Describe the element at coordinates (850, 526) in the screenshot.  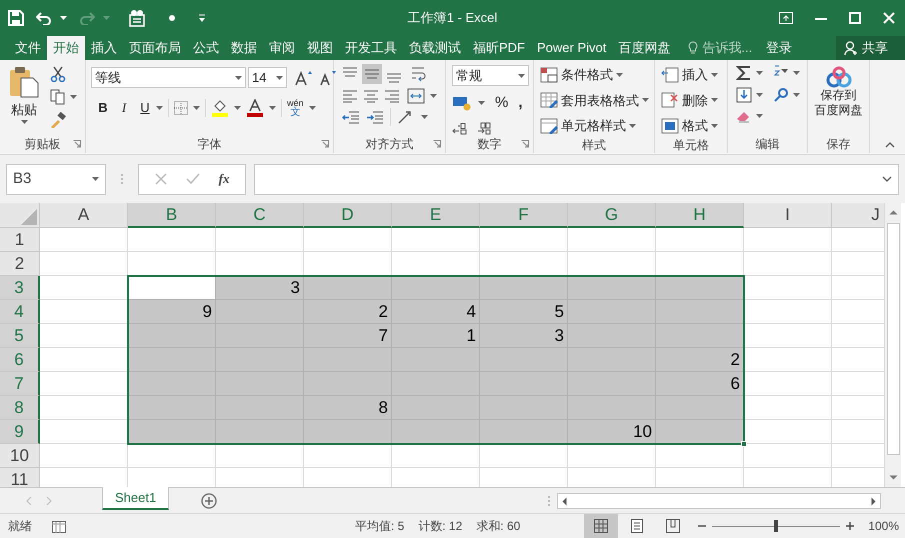
I see `zoom-in-icon` at that location.